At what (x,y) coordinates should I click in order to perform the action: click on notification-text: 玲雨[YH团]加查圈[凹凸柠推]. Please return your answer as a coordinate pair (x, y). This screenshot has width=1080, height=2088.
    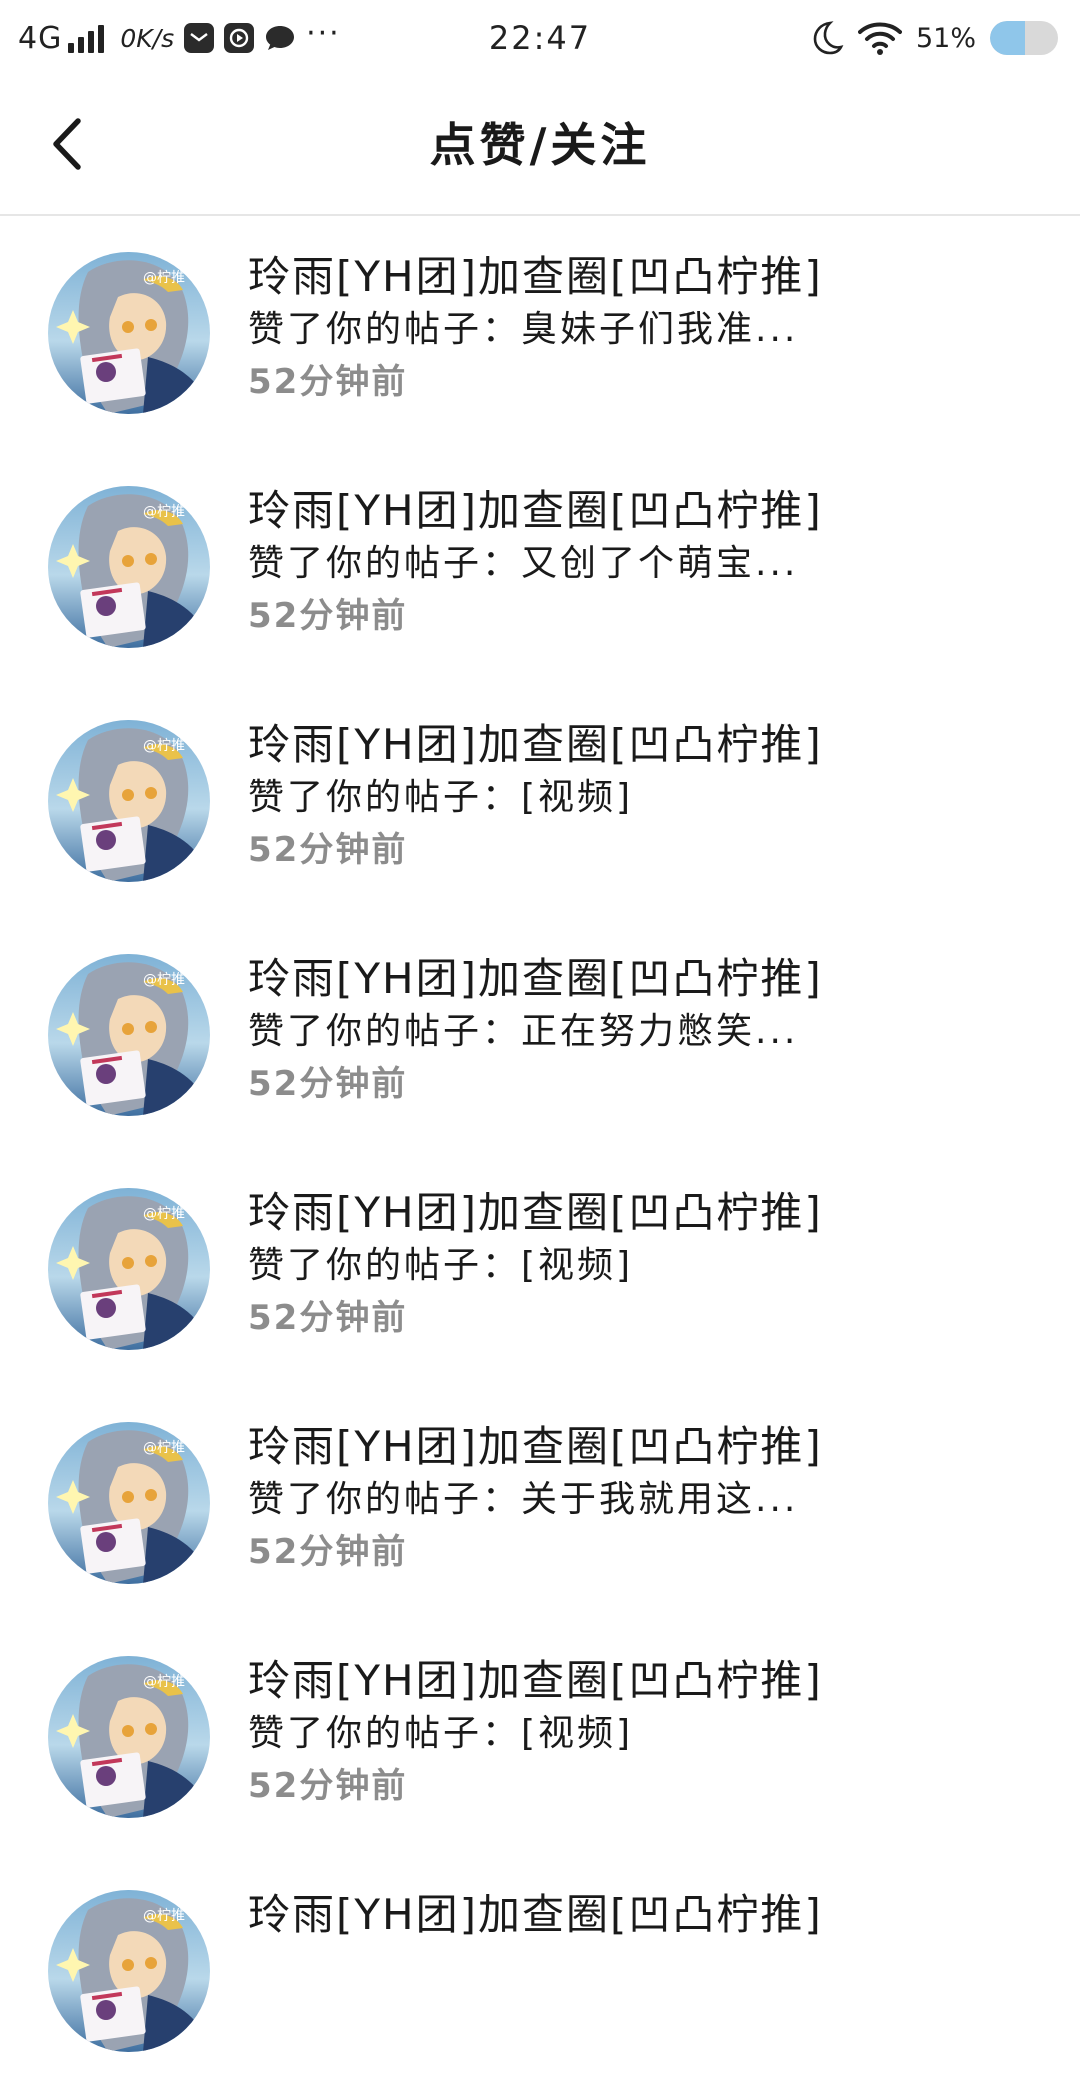
    Looking at the image, I should click on (648, 1915).